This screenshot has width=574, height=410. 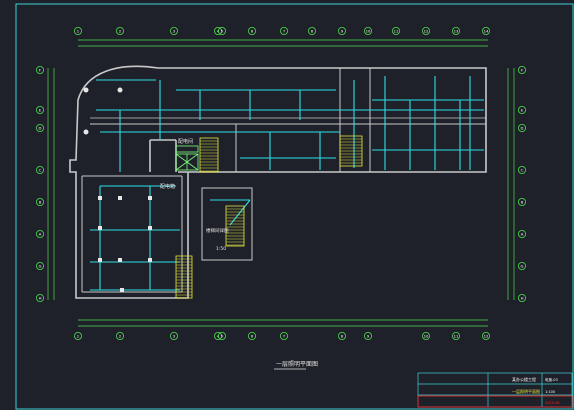 What do you see at coordinates (40, 266) in the screenshot?
I see `grid-left-6-label: G` at bounding box center [40, 266].